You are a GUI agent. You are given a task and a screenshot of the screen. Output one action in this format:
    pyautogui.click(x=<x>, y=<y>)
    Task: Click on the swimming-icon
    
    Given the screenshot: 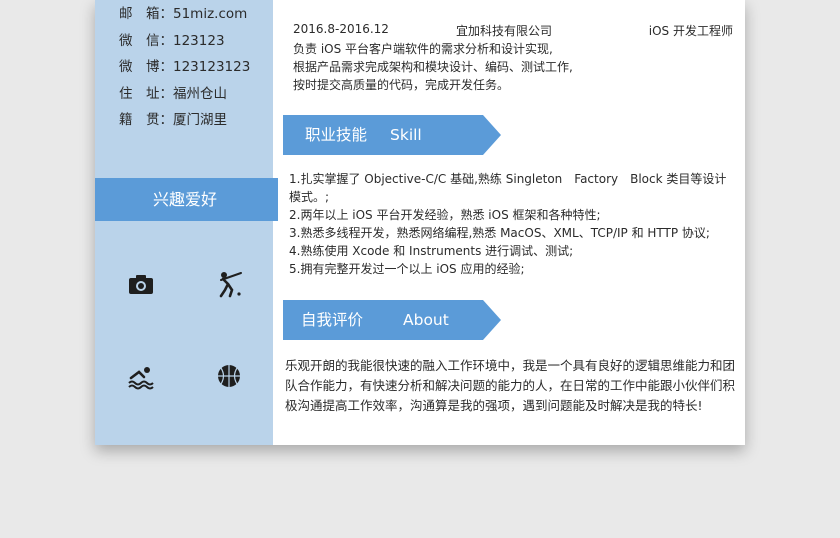 What is the action you would take?
    pyautogui.click(x=141, y=378)
    